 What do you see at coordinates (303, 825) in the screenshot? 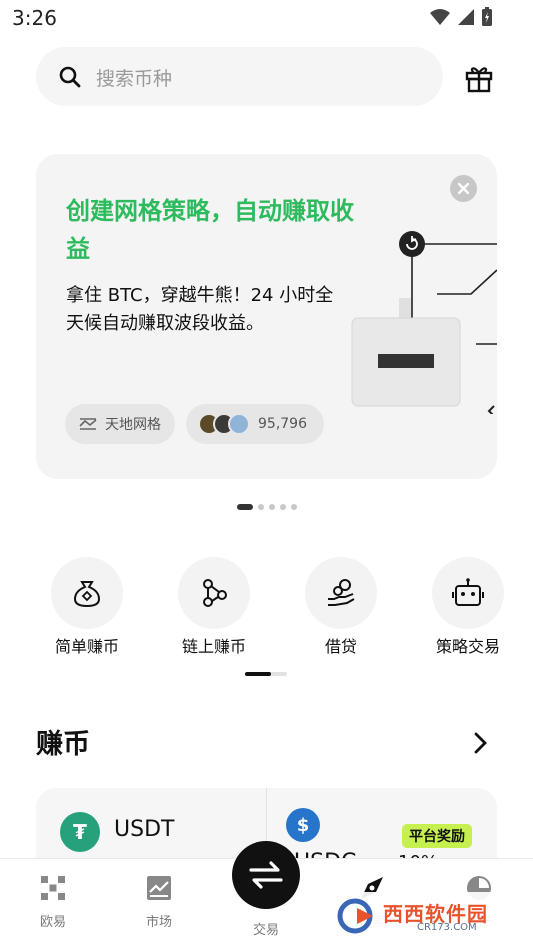
I see `usdc-logo-icon: $` at bounding box center [303, 825].